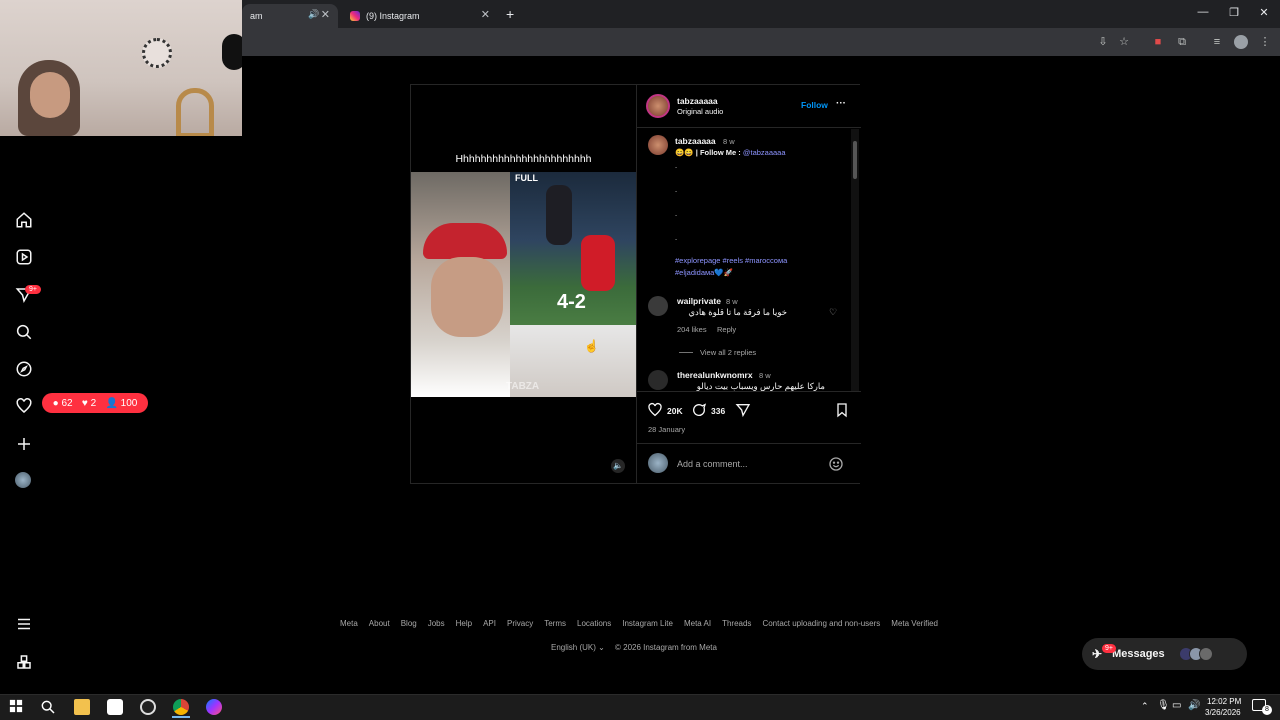 This screenshot has height=720, width=1280. What do you see at coordinates (24, 481) in the screenshot?
I see `nav-profile-avatar` at bounding box center [24, 481].